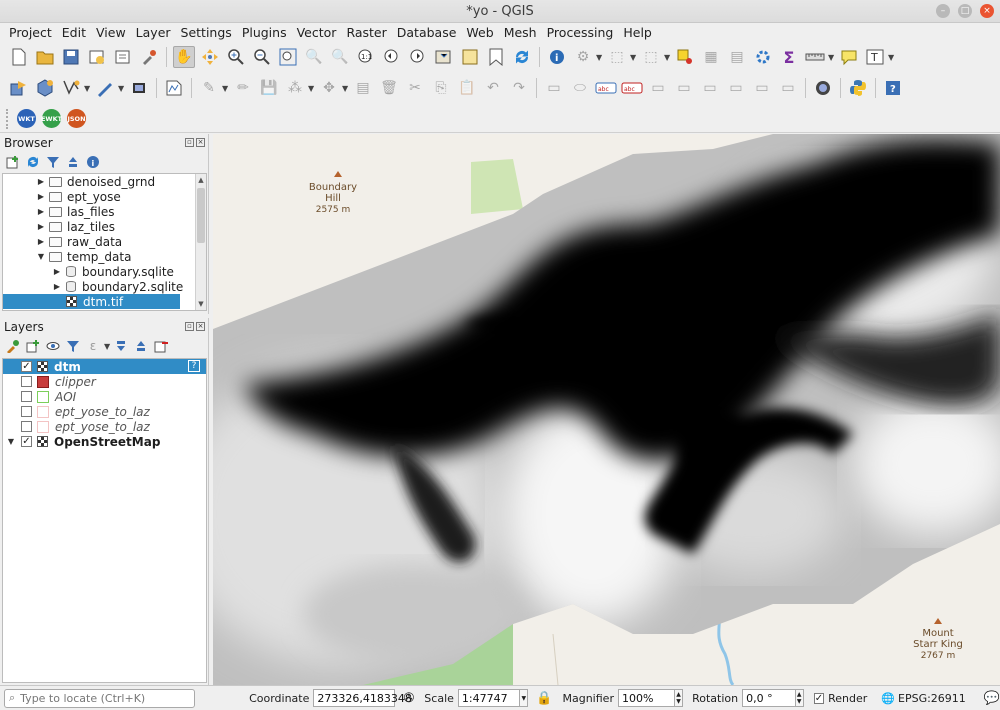  I want to click on menu-web: Web, so click(479, 32).